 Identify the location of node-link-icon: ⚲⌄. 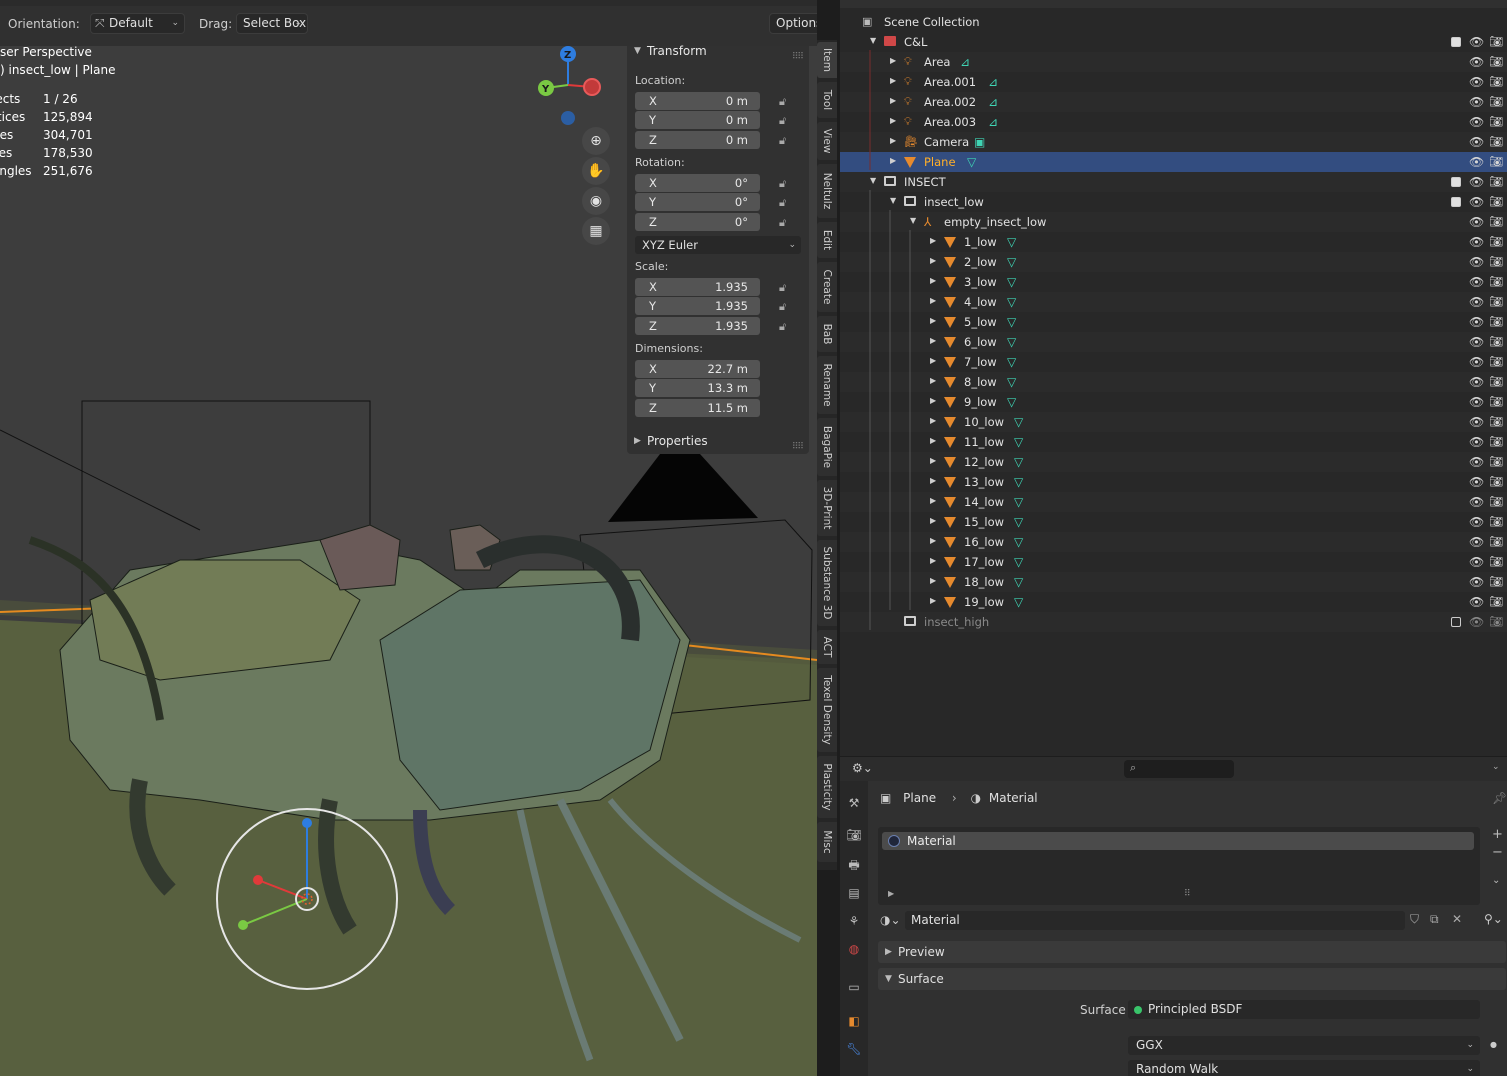
(1493, 919).